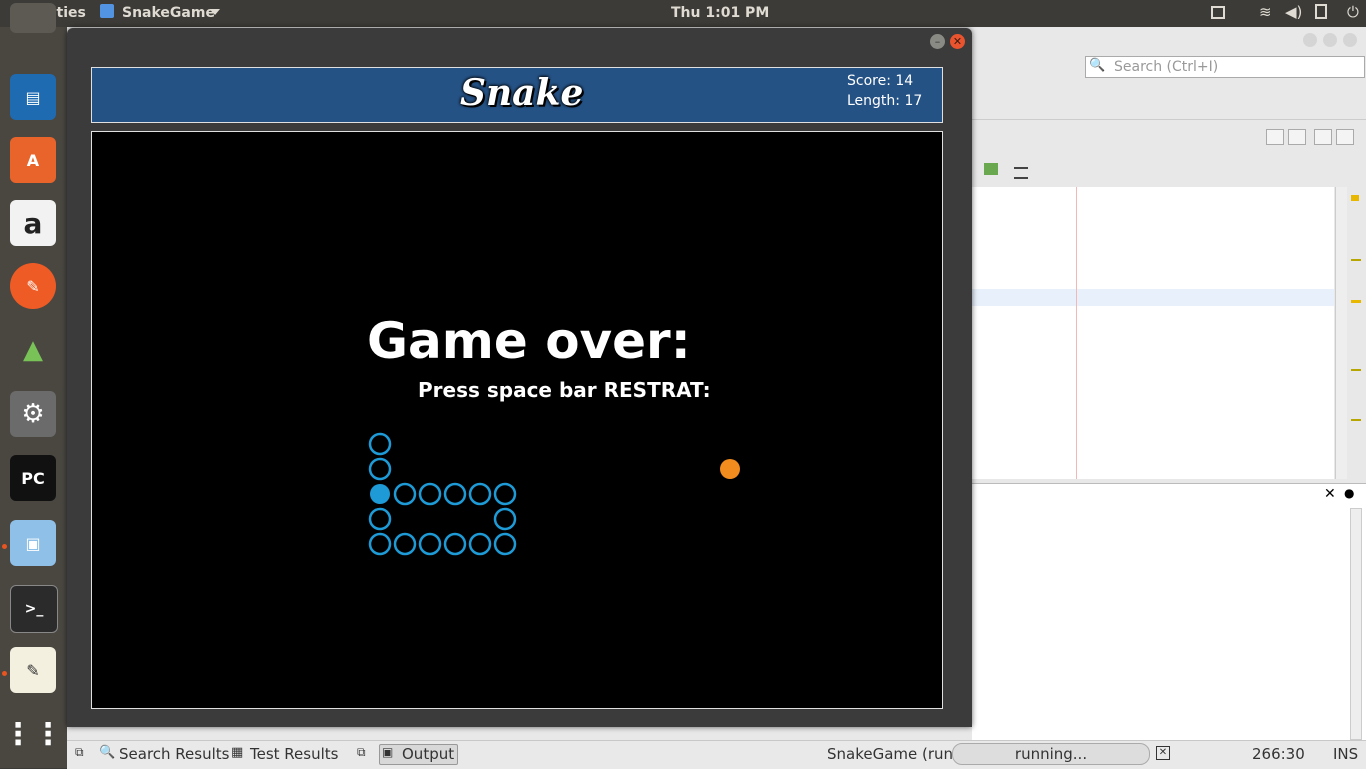 This screenshot has height=769, width=1366. What do you see at coordinates (1356, 624) in the screenshot?
I see `output-scrollbar` at bounding box center [1356, 624].